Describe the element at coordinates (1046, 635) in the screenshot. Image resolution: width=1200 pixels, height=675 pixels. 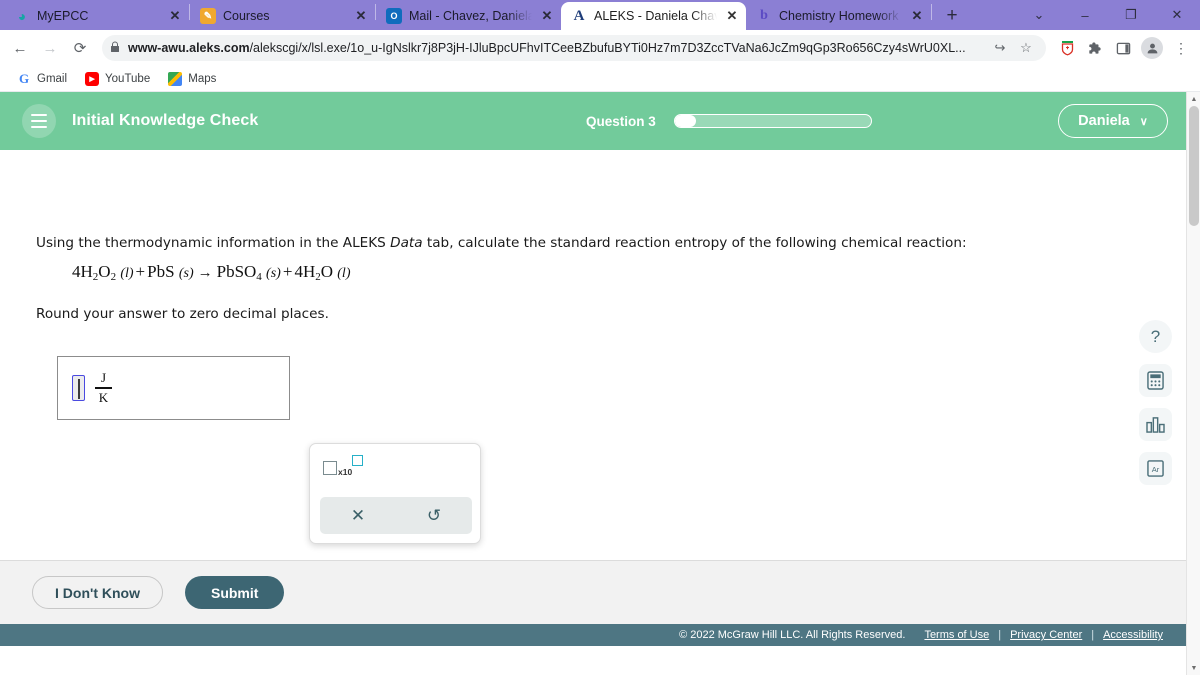
I see `privacy-center-link: Privacy Center` at that location.